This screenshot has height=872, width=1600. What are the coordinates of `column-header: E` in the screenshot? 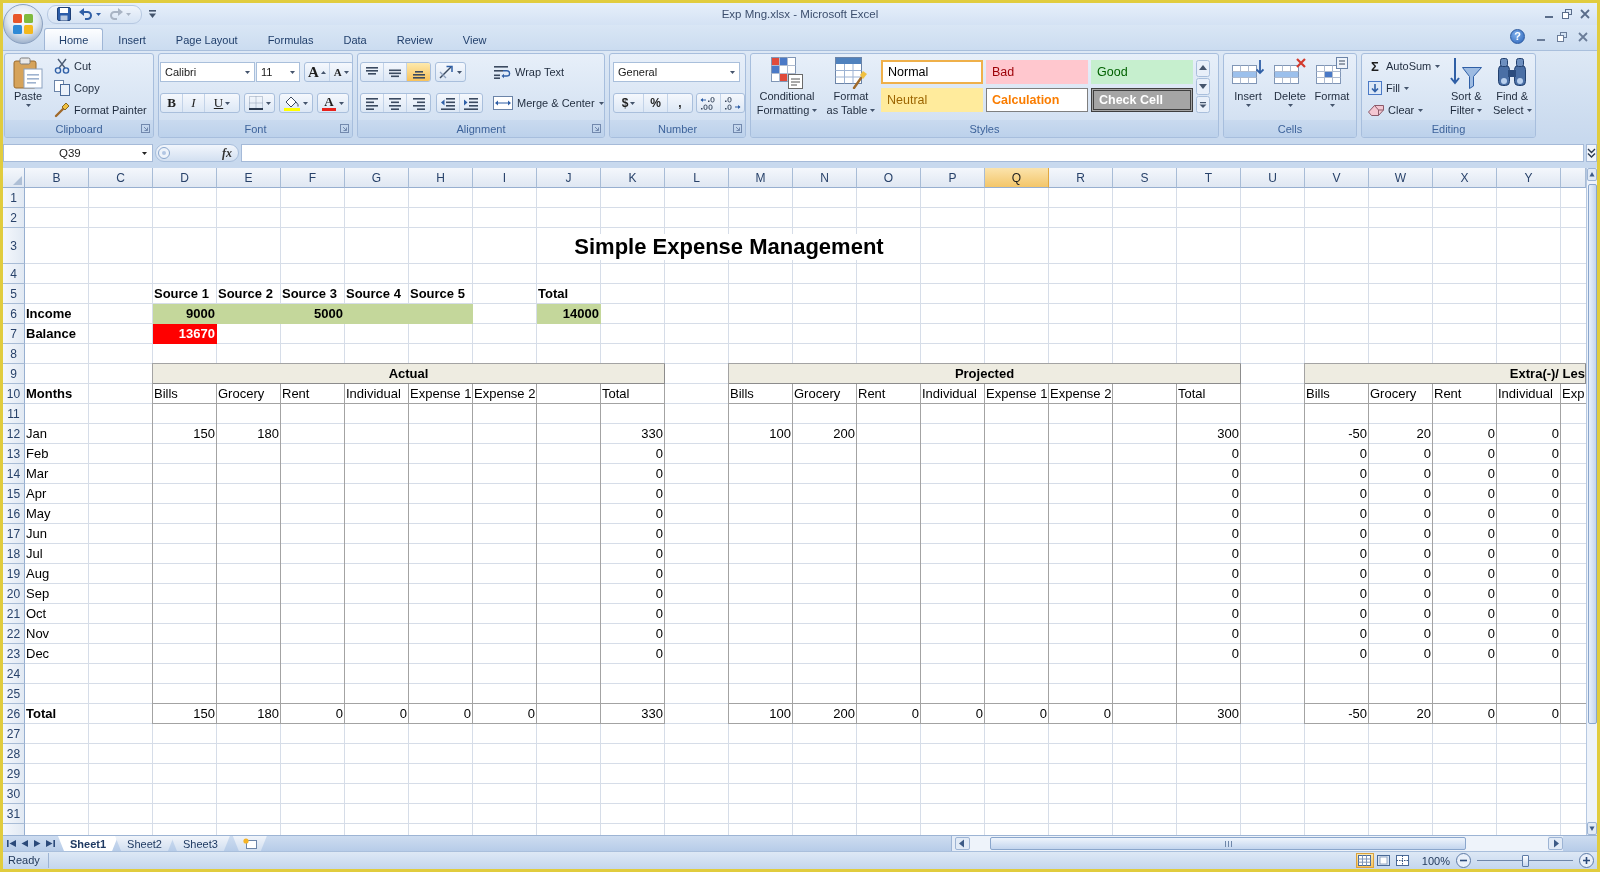 It's located at (249, 178).